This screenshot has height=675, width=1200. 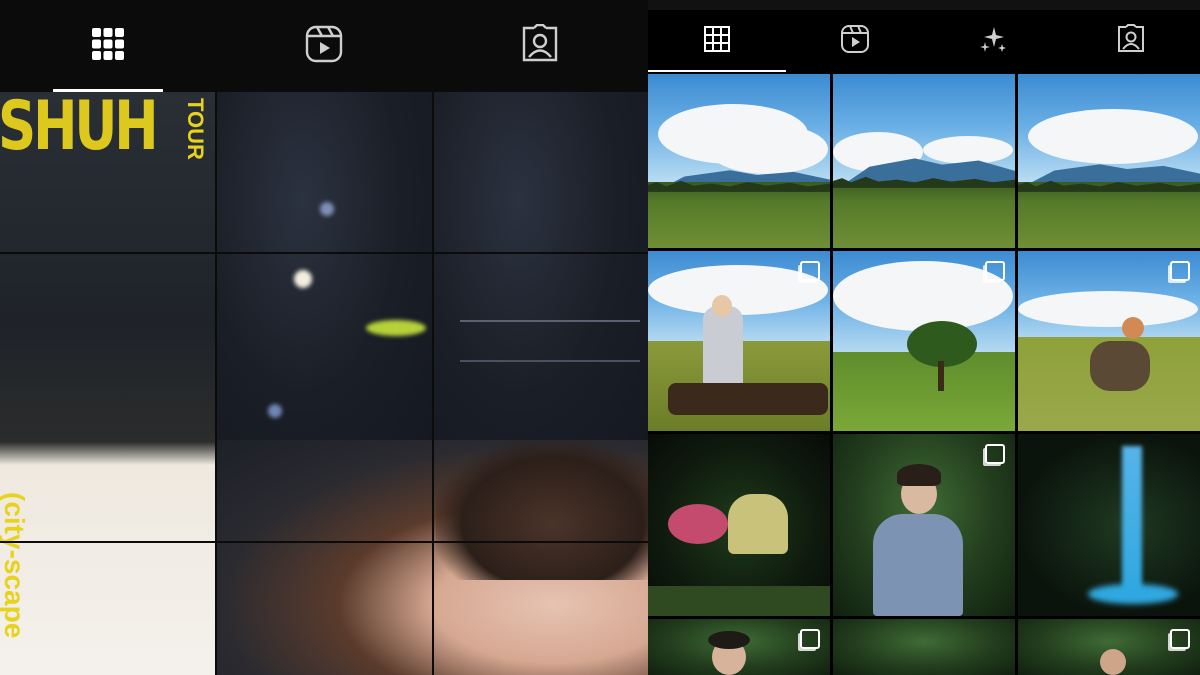 I want to click on right-profile-tabs, so click(x=924, y=41).